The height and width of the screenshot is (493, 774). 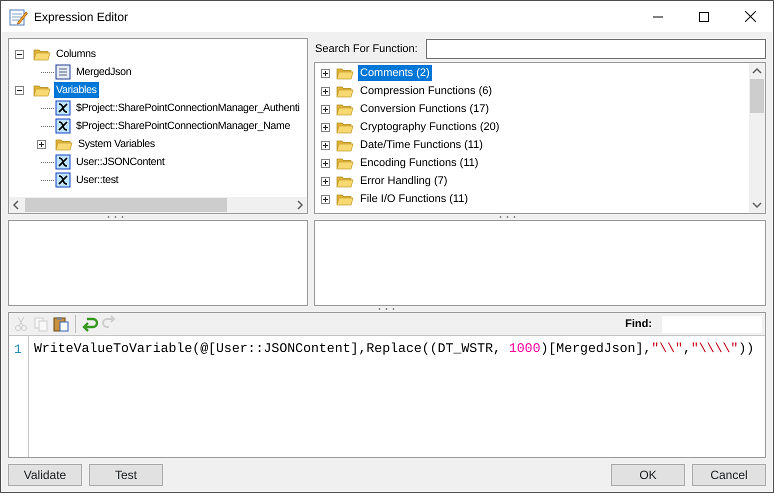 I want to click on tree-item: MergedJson, so click(x=104, y=72).